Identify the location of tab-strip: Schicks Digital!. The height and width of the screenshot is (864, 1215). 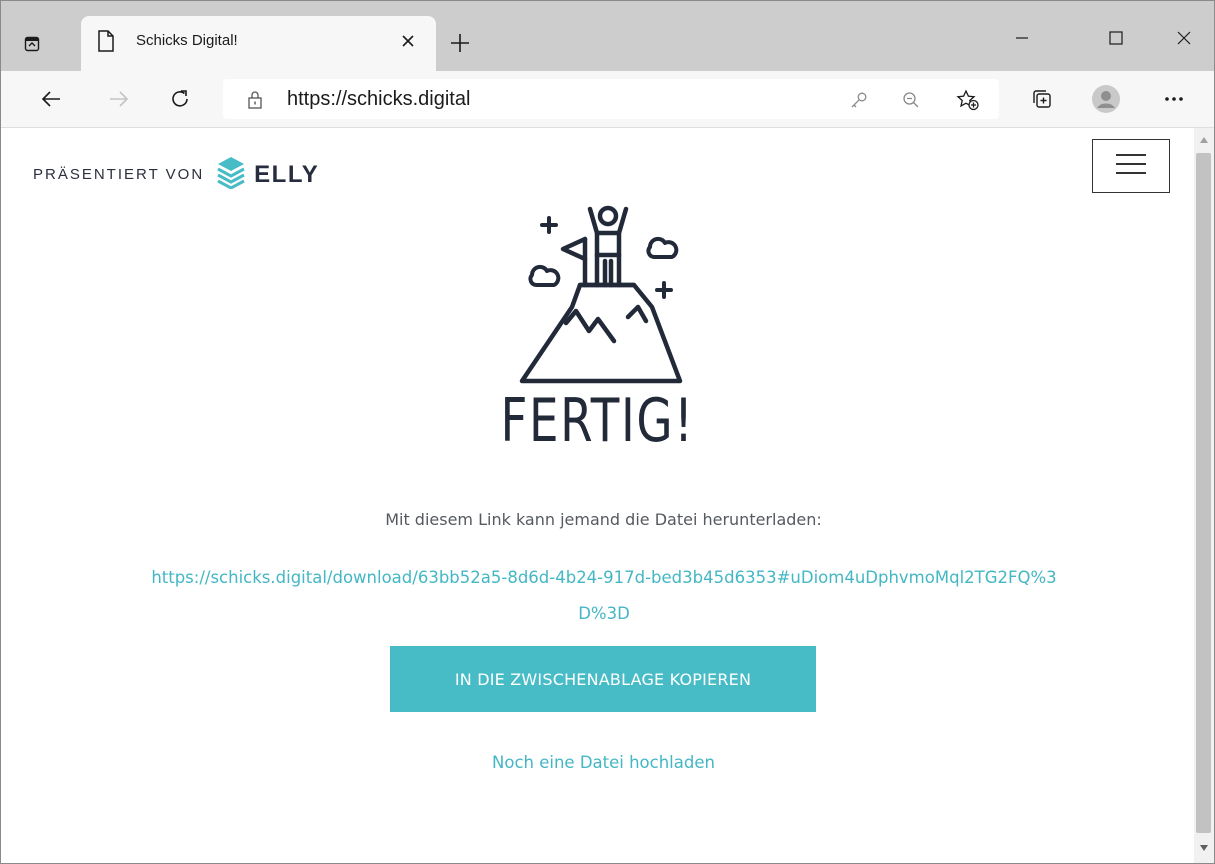
(607, 36).